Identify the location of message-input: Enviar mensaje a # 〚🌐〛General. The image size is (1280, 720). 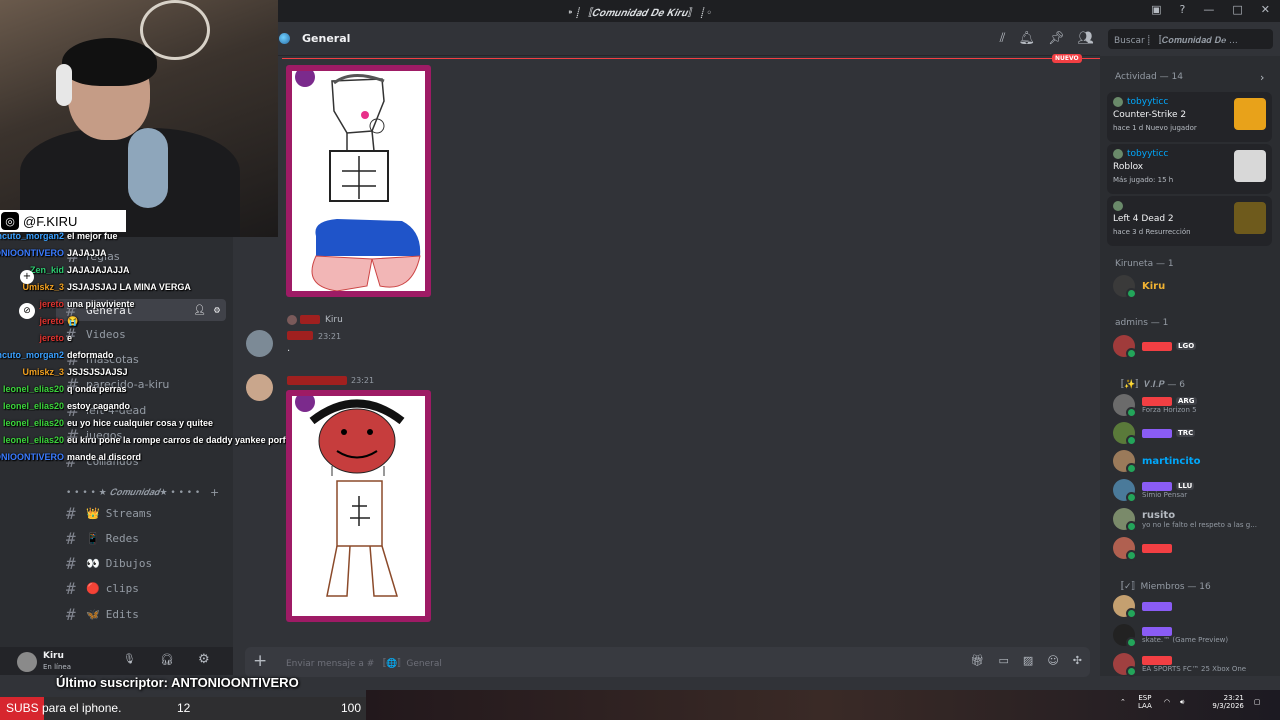
(364, 662).